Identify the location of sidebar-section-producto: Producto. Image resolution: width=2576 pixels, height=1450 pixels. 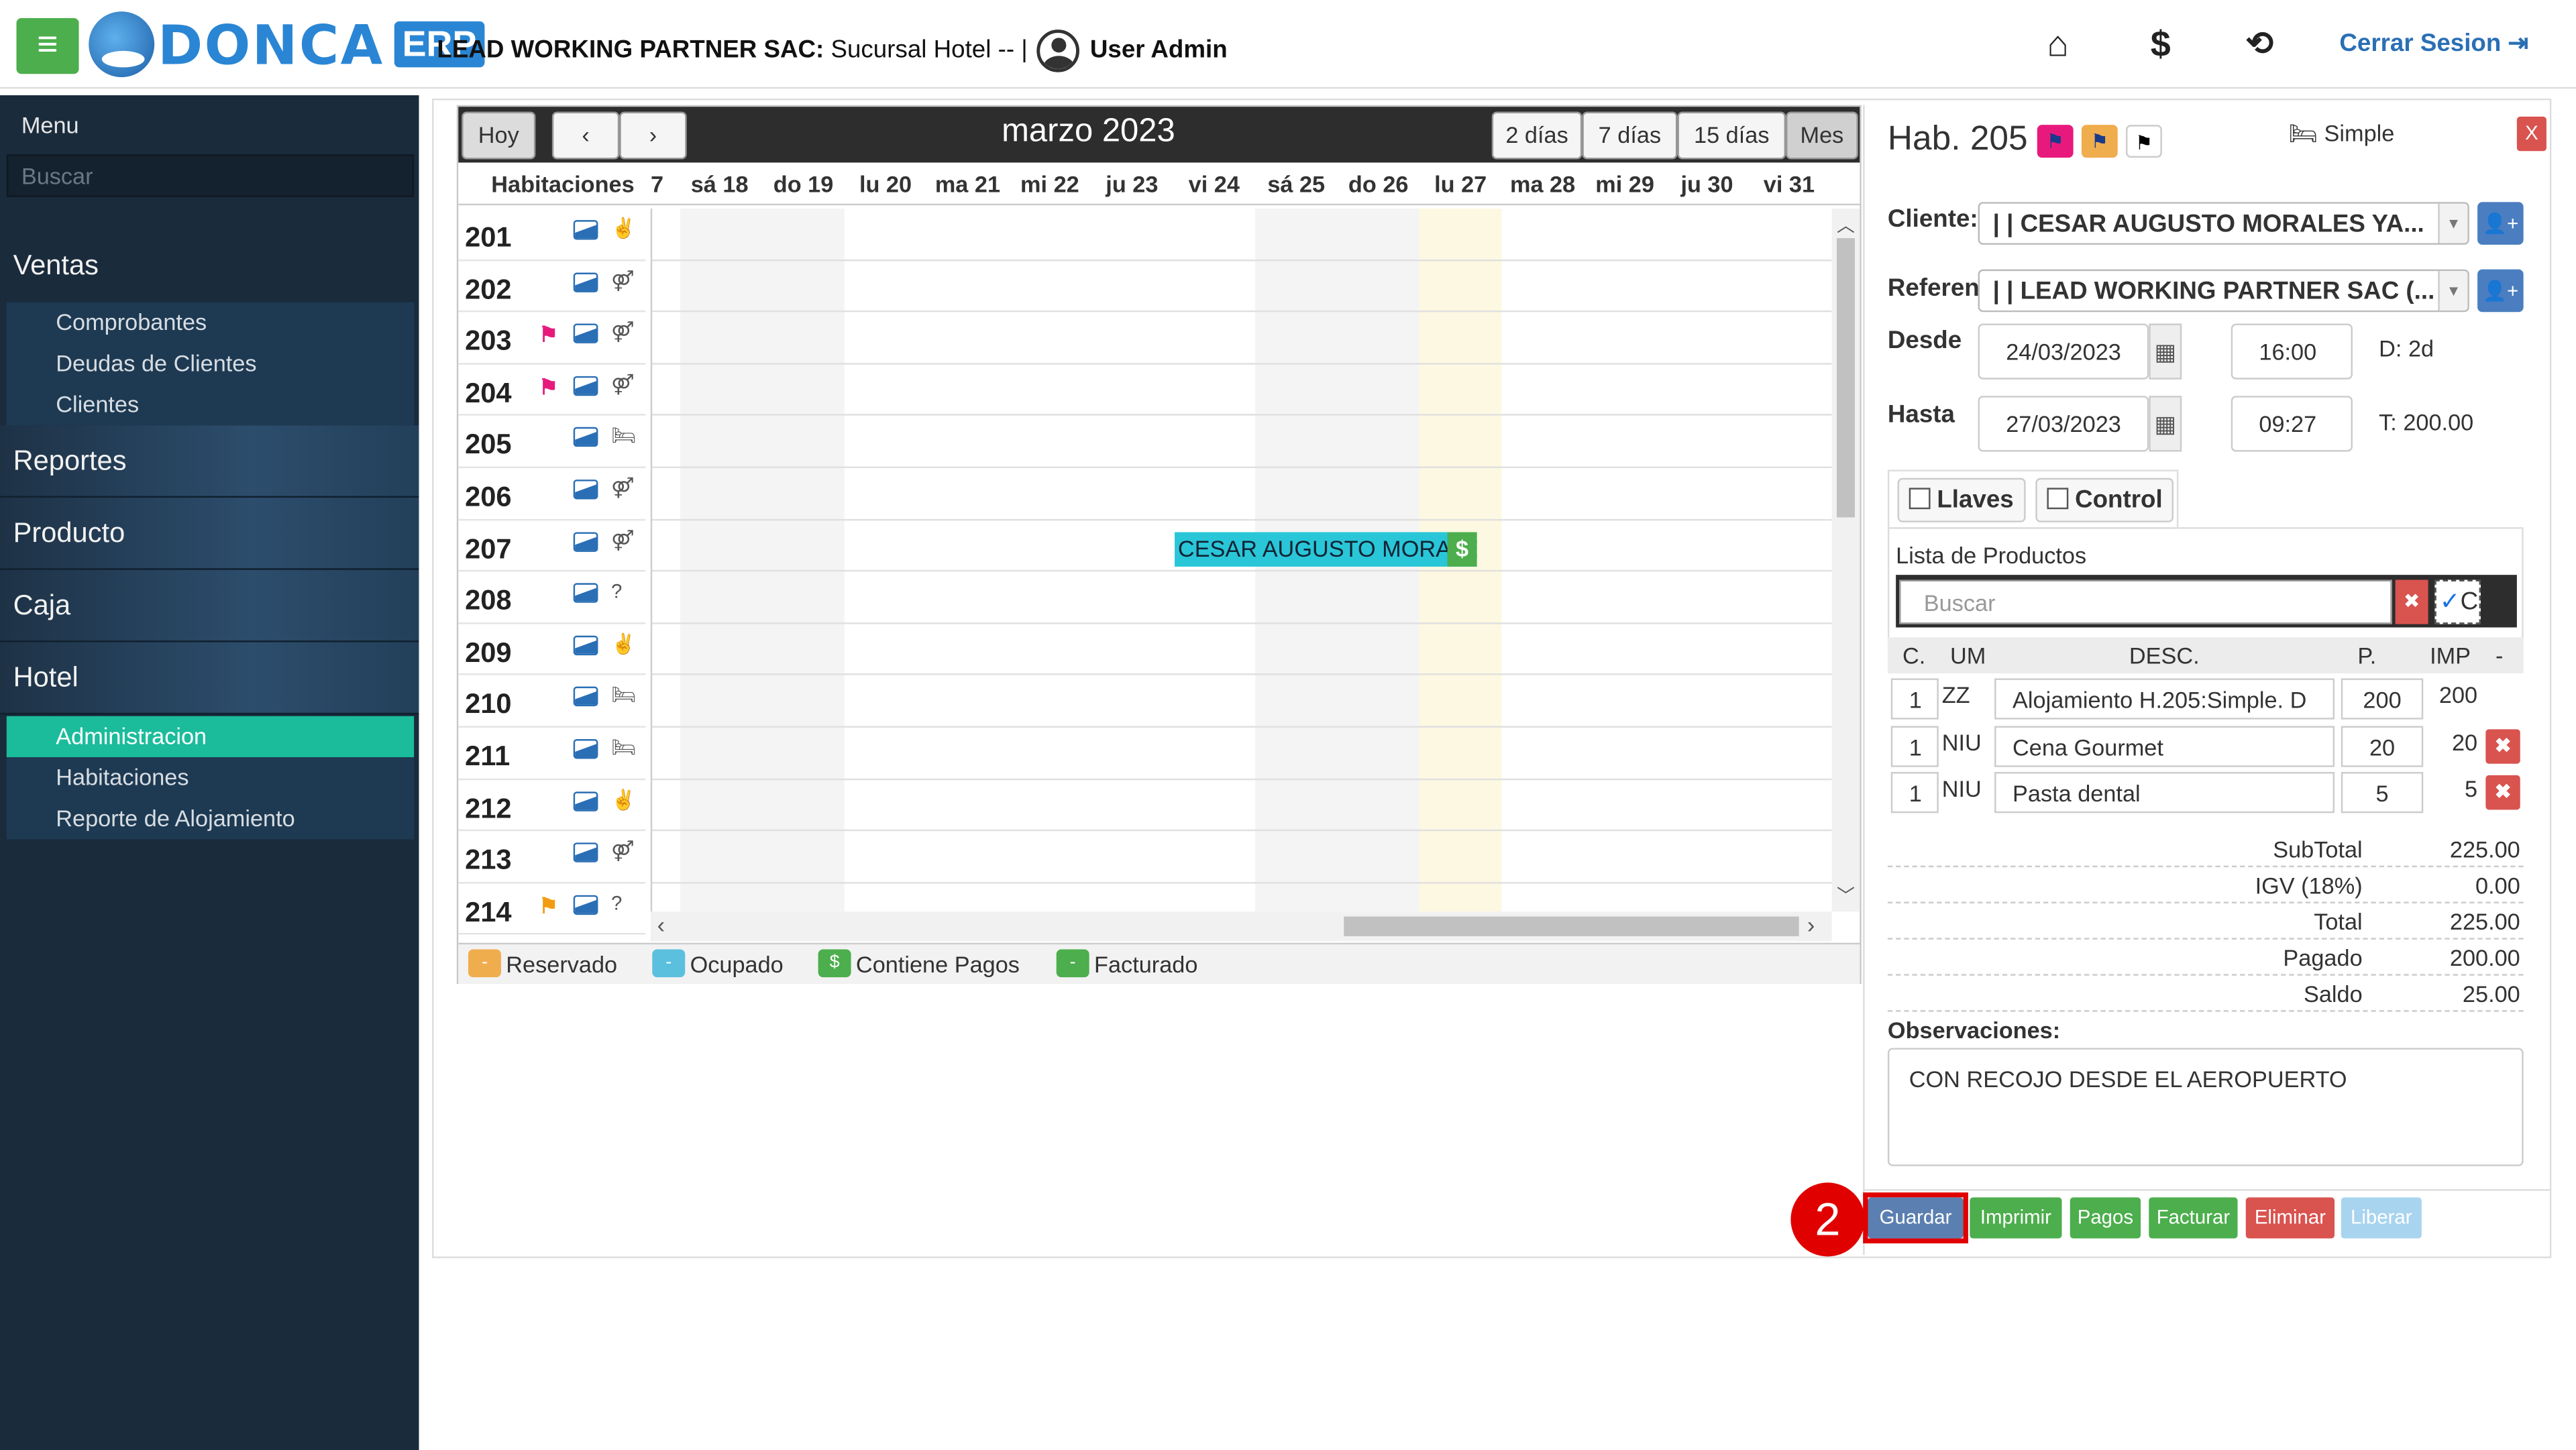
(209, 534).